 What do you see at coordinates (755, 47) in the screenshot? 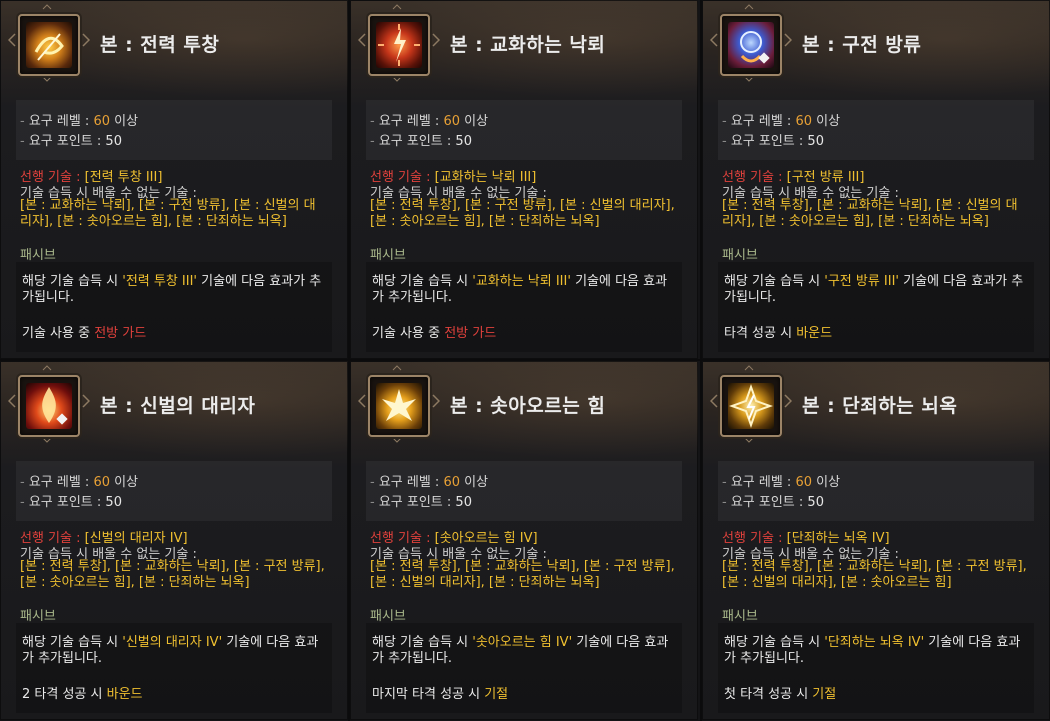
I see `sphere-discharge-icon` at bounding box center [755, 47].